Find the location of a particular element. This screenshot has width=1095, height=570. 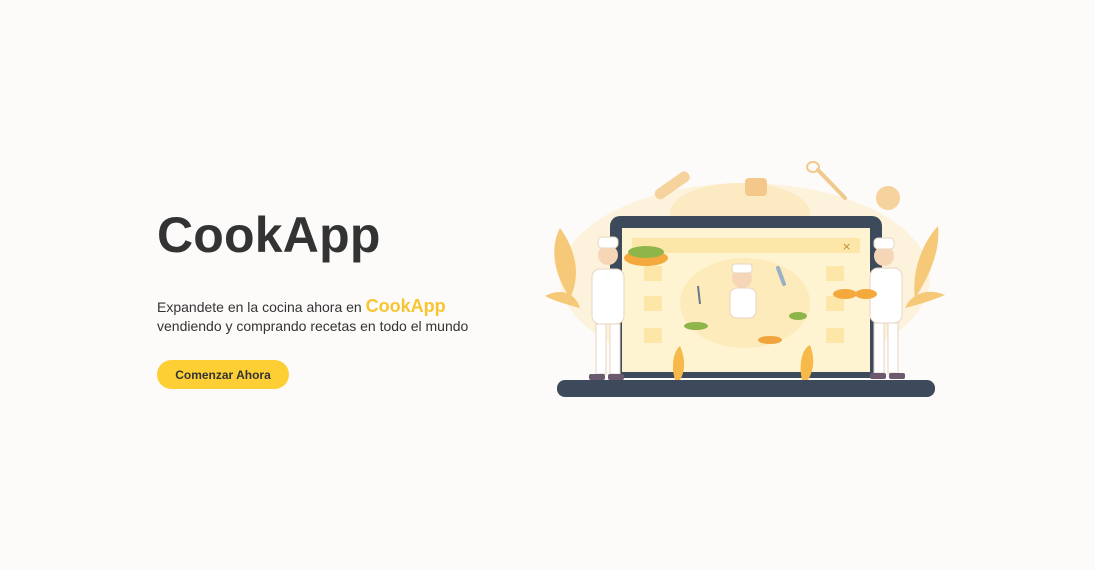

browser-bar is located at coordinates (746, 245).